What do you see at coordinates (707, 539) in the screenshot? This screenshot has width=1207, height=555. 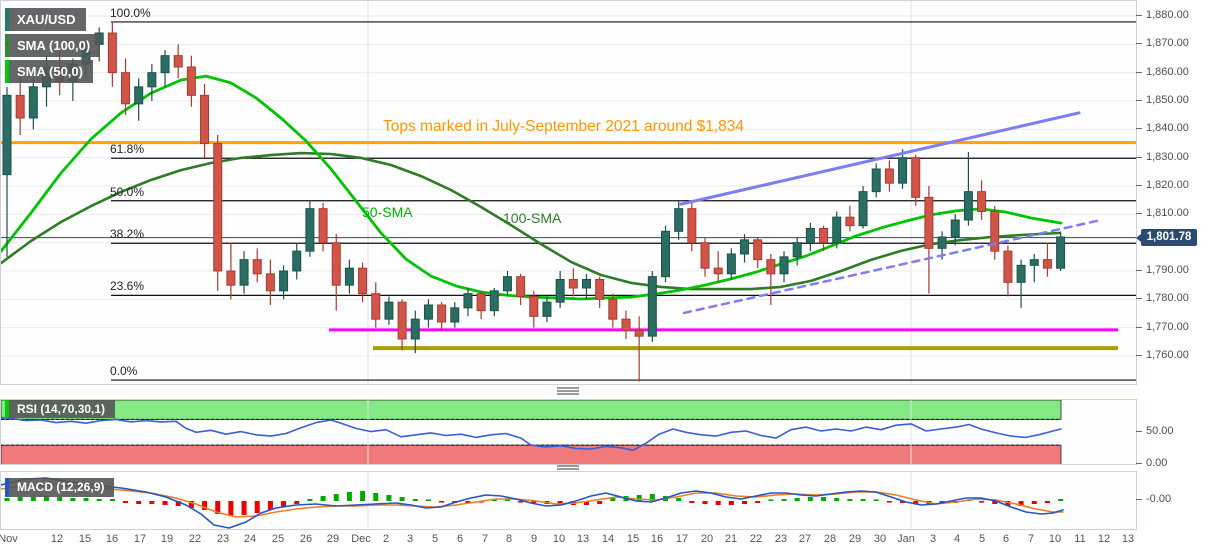 I see `date-label: 20` at bounding box center [707, 539].